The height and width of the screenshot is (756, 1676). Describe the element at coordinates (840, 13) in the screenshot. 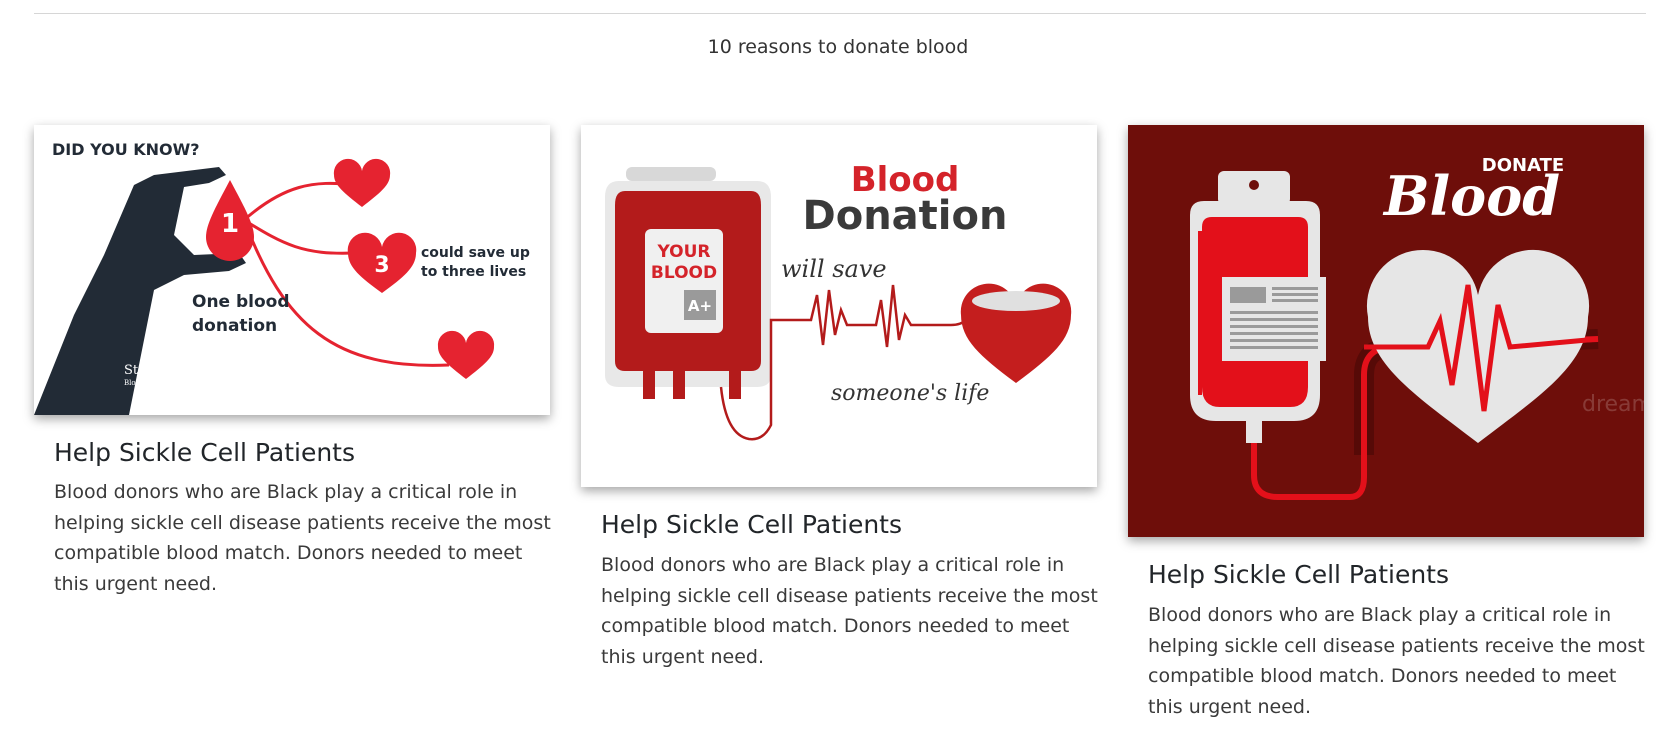

I see `top-divider` at that location.